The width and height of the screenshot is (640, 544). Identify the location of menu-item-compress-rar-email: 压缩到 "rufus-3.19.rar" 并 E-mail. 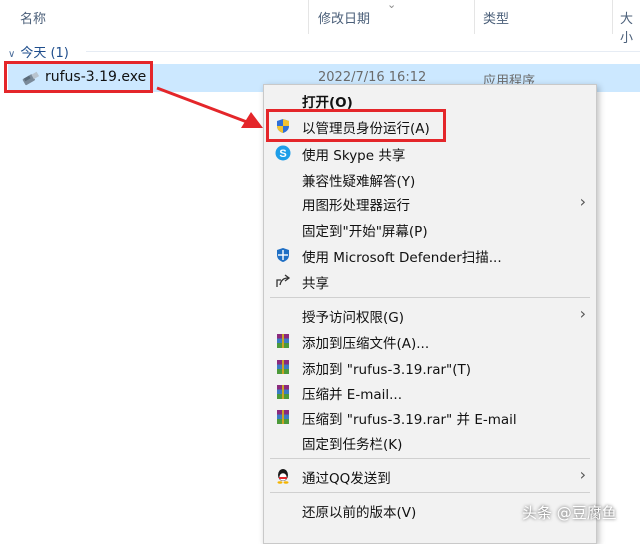
(430, 417).